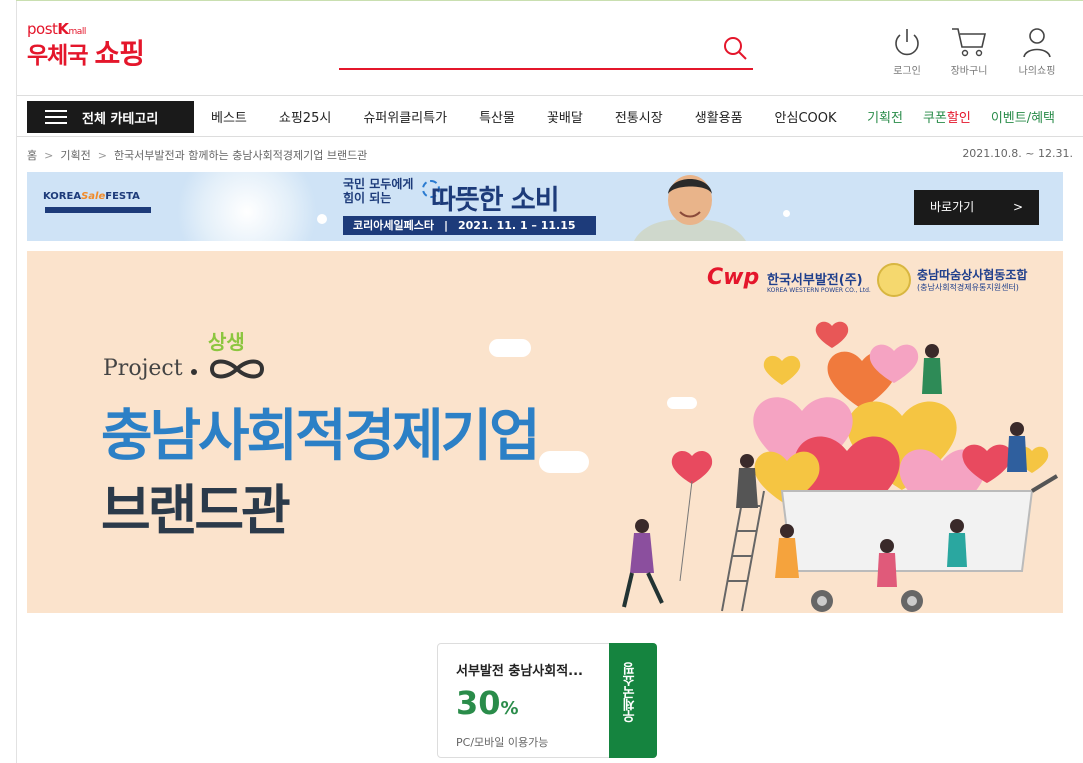 This screenshot has height=763, width=1083. I want to click on kwp-mark: Cwp, so click(733, 277).